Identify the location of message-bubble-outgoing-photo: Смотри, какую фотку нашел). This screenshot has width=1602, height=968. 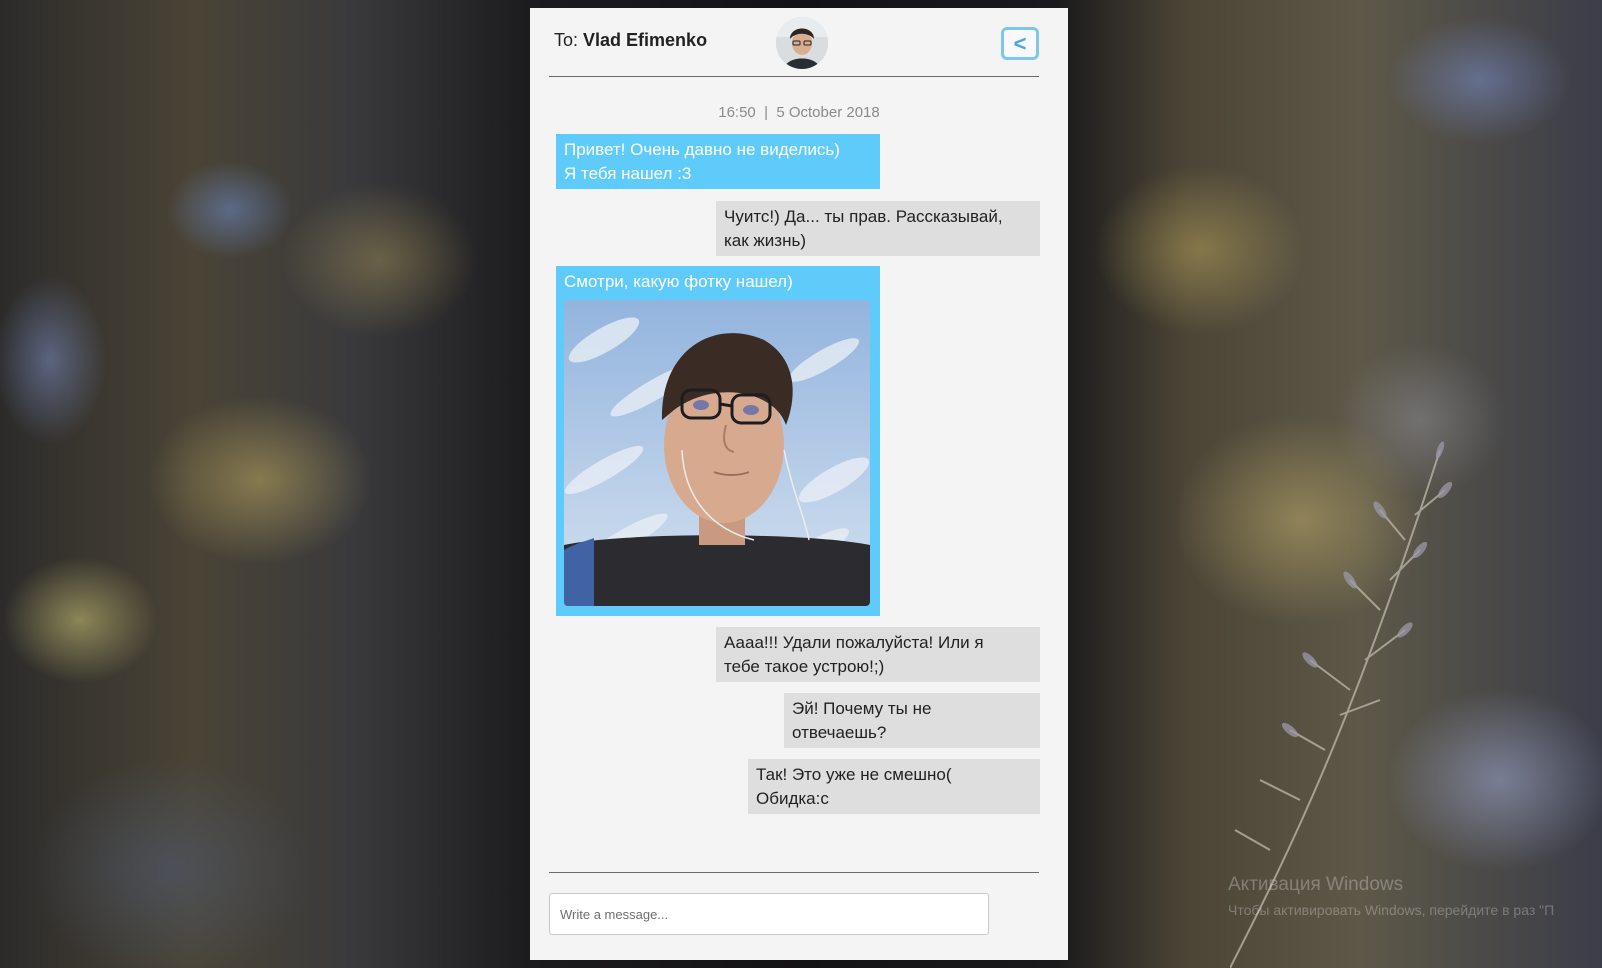
(718, 441).